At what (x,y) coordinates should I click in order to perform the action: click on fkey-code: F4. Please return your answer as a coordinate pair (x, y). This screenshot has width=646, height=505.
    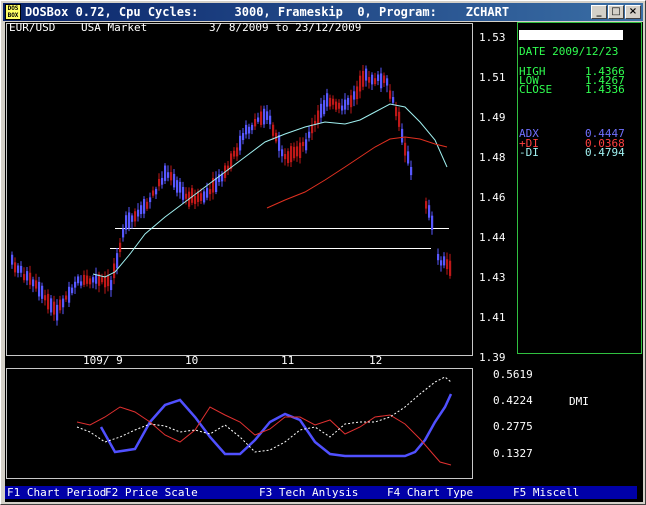
    Looking at the image, I should click on (394, 492).